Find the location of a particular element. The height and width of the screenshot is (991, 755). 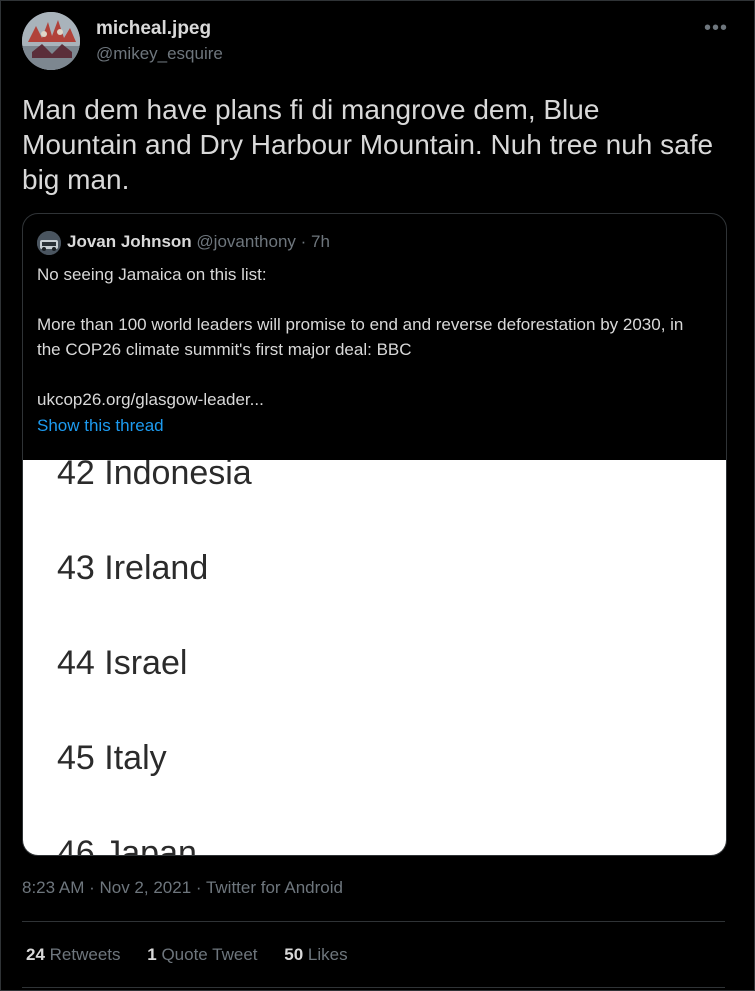

quote-tweets-stat: 1 Quote Tweet is located at coordinates (202, 954).